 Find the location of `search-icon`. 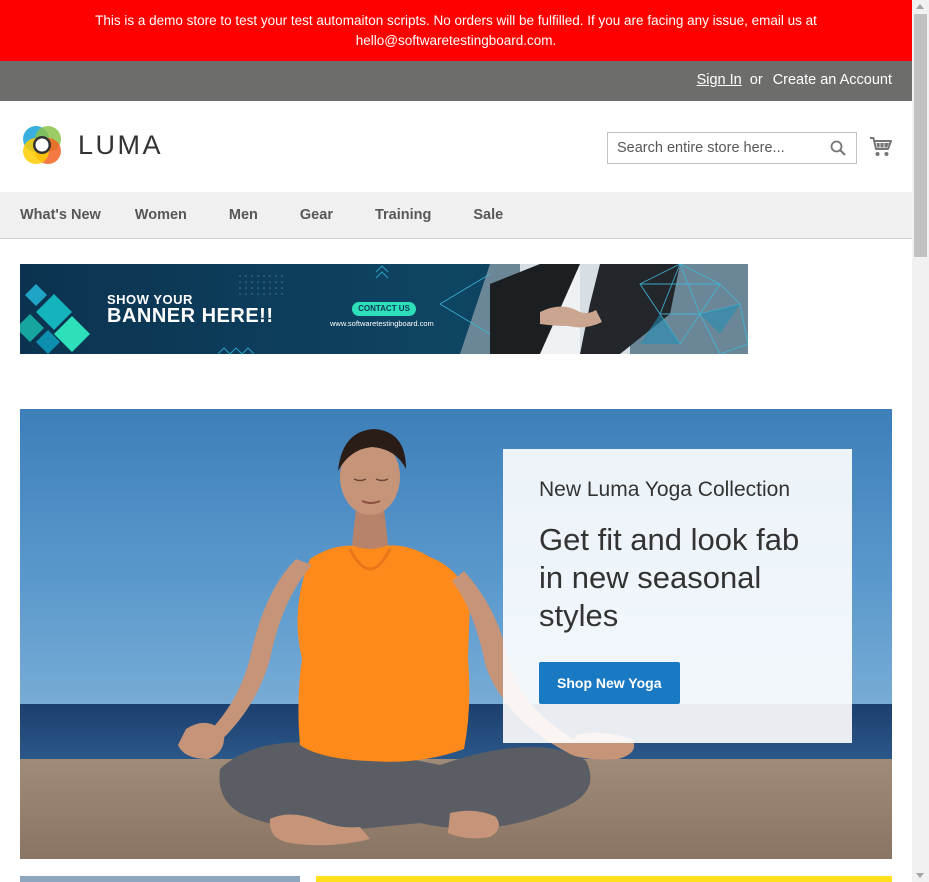

search-icon is located at coordinates (838, 148).